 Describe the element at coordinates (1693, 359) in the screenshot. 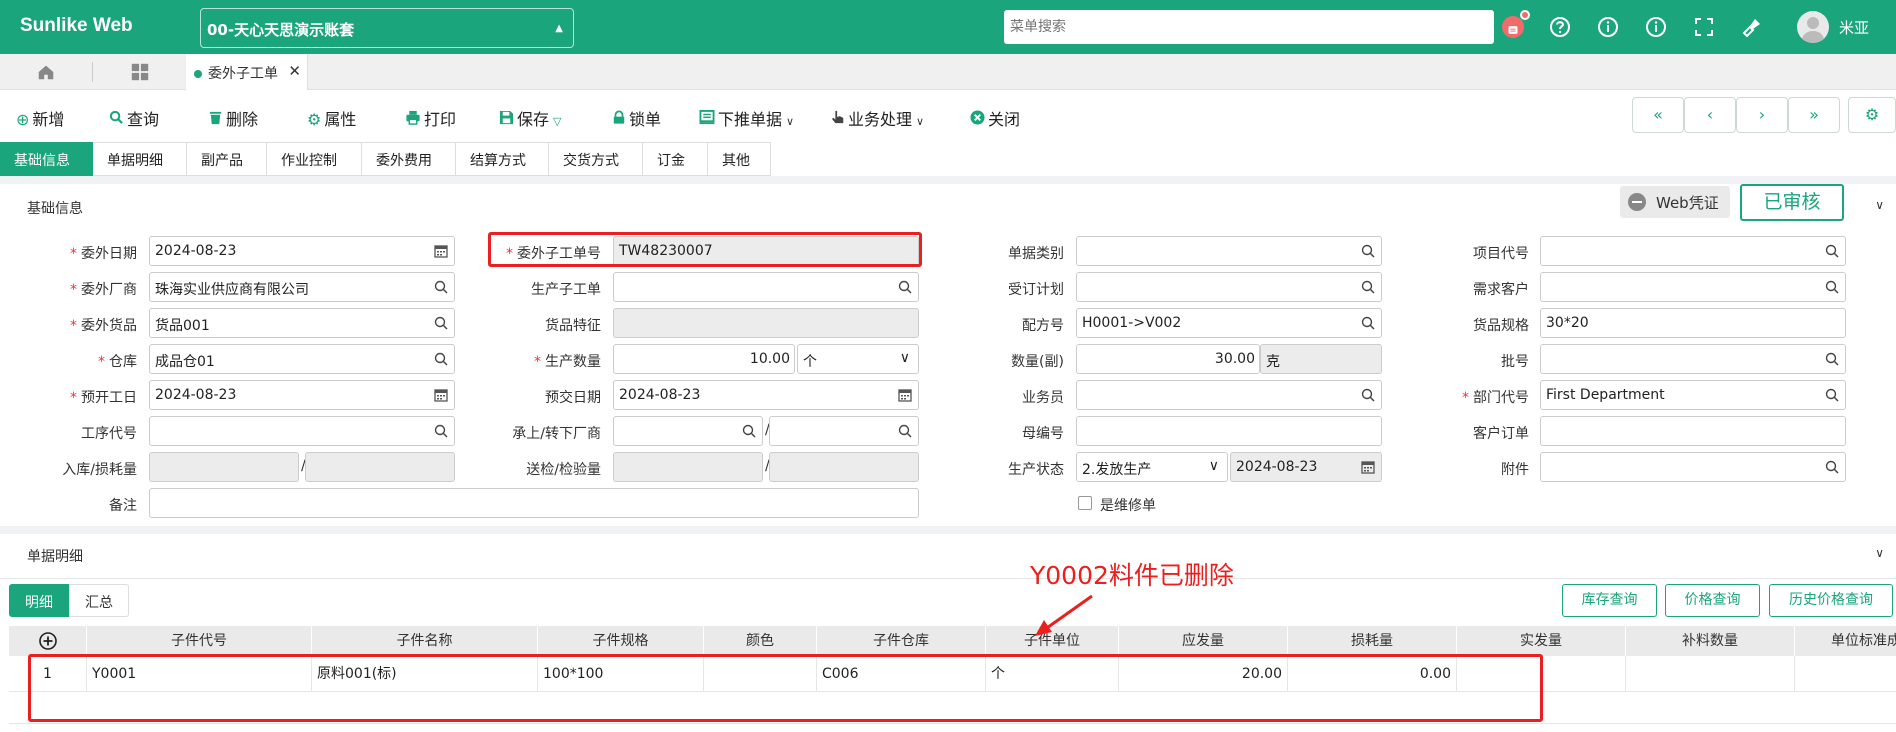

I see `batch-no-field` at that location.